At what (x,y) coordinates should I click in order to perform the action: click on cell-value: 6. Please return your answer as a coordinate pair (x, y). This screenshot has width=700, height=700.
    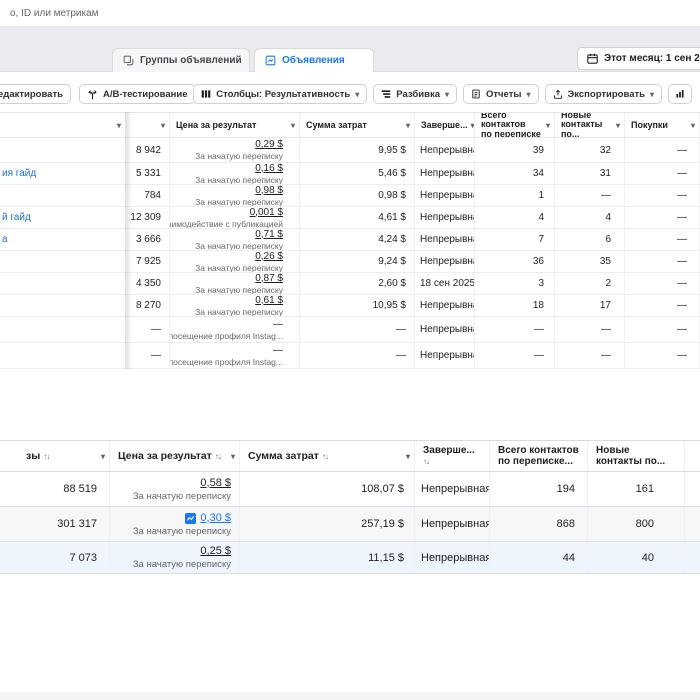
    Looking at the image, I should click on (608, 239).